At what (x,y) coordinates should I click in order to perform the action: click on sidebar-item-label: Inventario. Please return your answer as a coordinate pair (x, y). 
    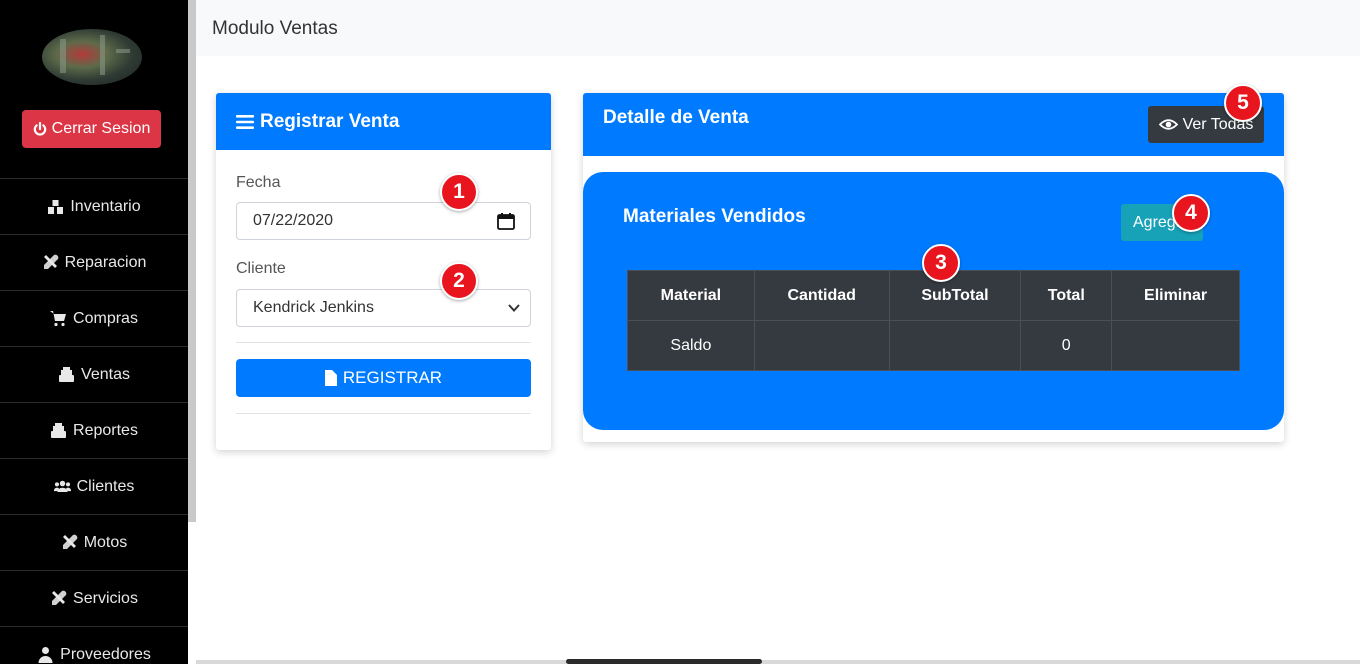
    Looking at the image, I should click on (105, 206).